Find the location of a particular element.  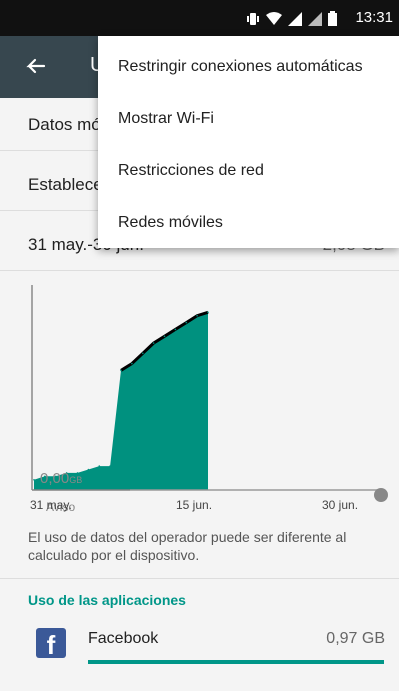

battery-icon is located at coordinates (332, 21).